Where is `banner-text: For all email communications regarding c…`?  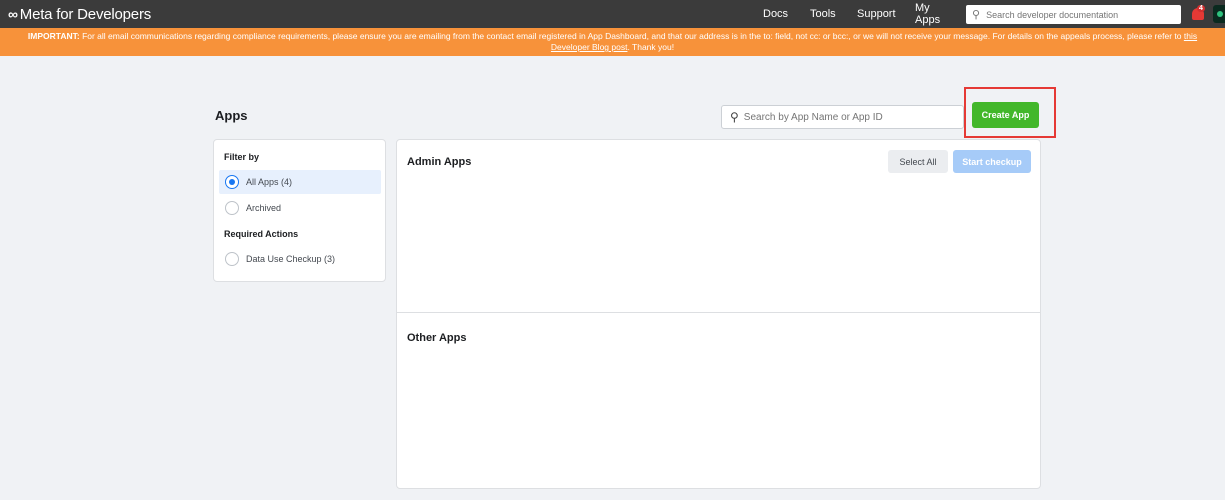 banner-text: For all email communications regarding c… is located at coordinates (632, 36).